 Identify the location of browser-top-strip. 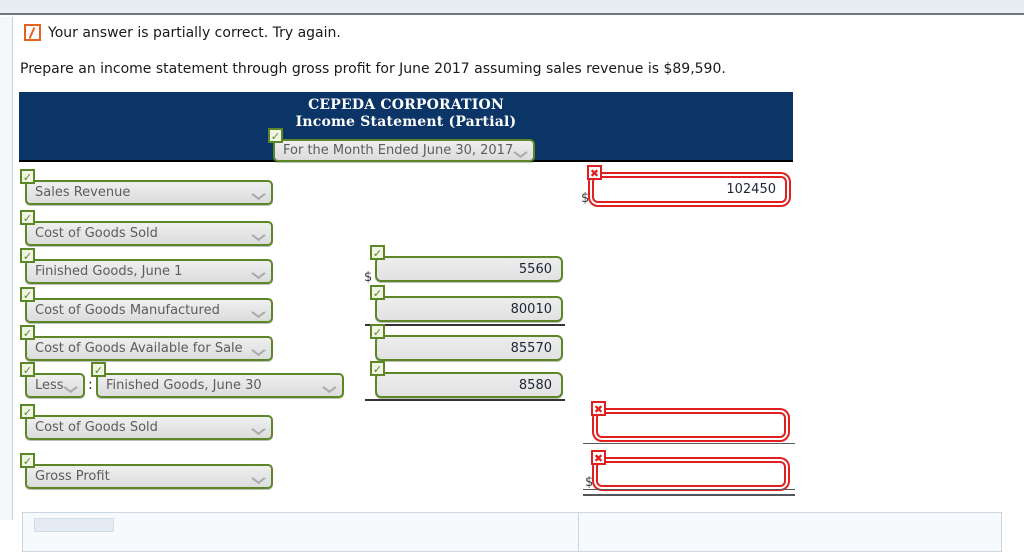
(512, 7).